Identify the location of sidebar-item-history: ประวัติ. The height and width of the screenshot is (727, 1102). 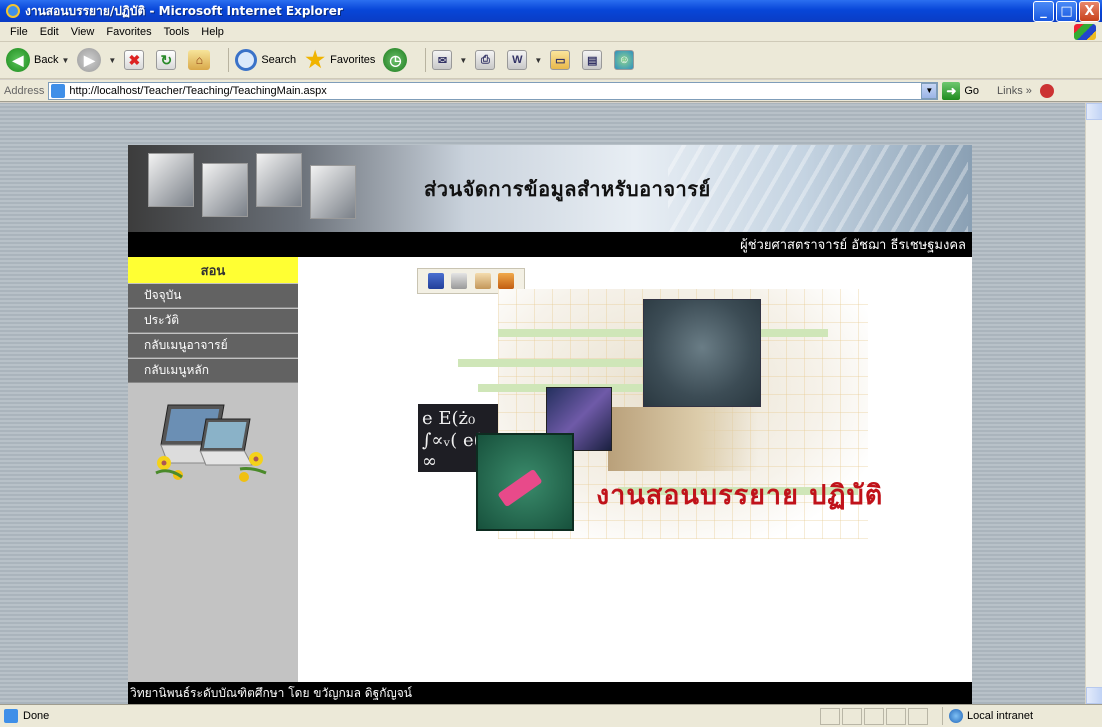
(213, 321).